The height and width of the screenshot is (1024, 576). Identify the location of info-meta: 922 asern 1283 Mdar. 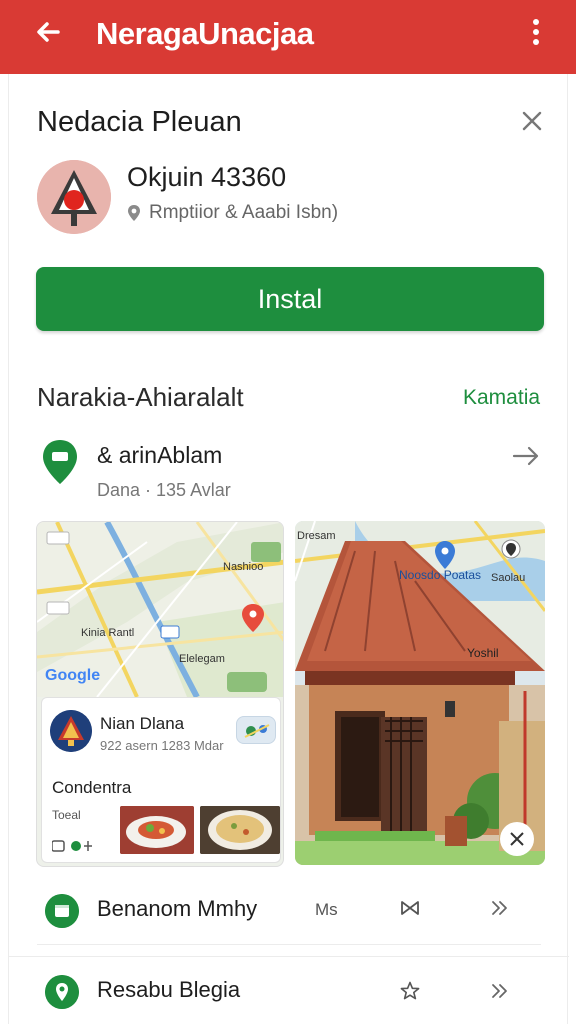
(162, 745).